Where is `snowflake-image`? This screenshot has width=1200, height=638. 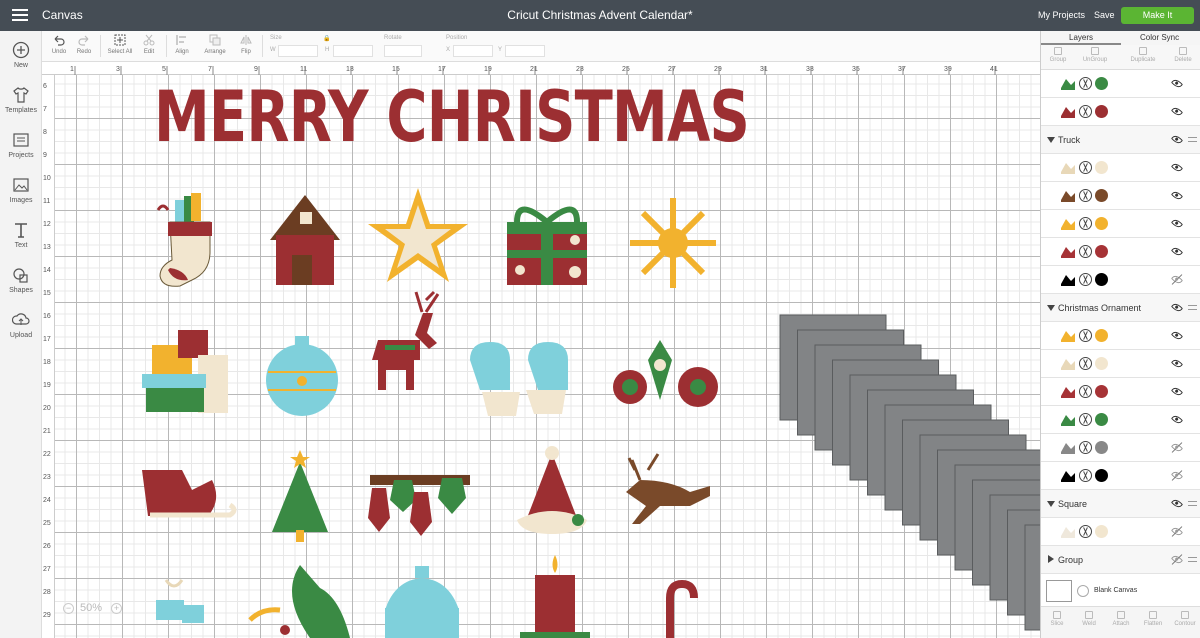
snowflake-image is located at coordinates (673, 243).